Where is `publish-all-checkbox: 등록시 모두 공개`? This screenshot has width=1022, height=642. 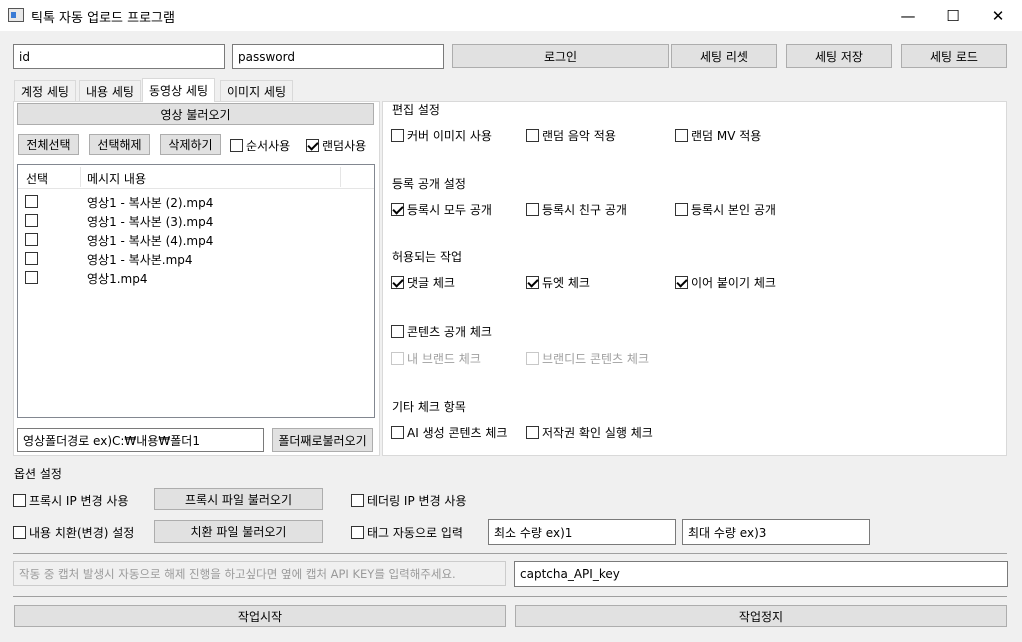
publish-all-checkbox: 등록시 모두 공개 is located at coordinates (441, 209).